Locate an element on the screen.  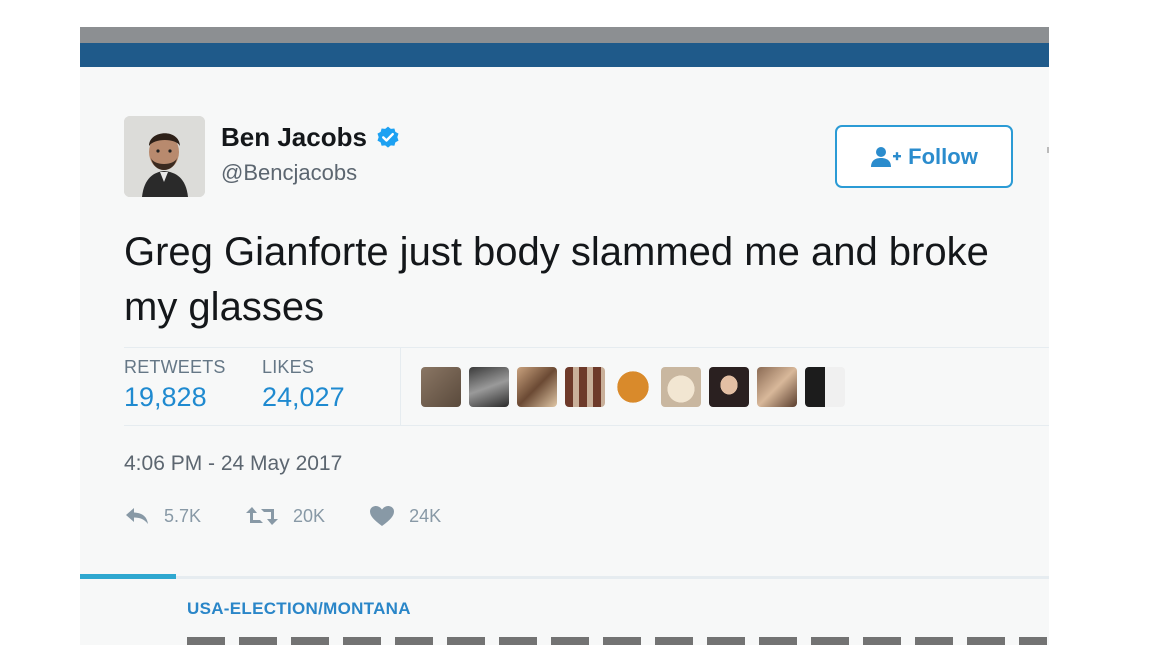
author-handle: @Bencjacobs is located at coordinates (289, 173).